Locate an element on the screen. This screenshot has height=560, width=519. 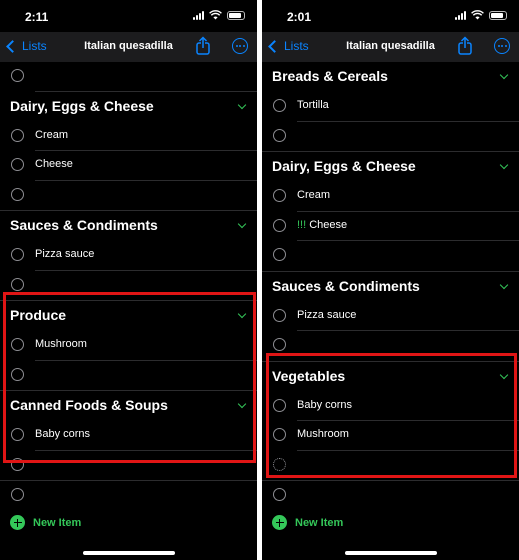
status-time: 2:01 is located at coordinates (299, 17).